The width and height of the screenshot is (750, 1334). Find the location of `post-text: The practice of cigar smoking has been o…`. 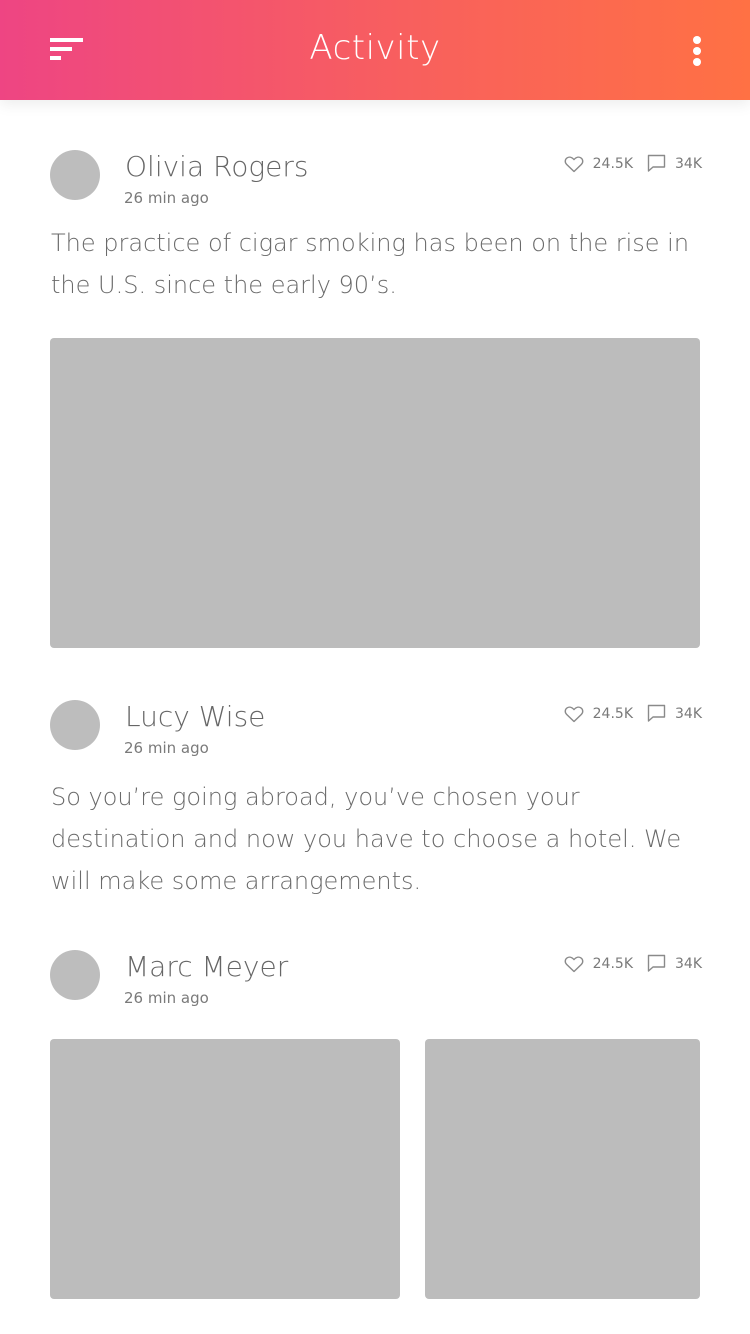

post-text: The practice of cigar smoking has been o… is located at coordinates (370, 264).